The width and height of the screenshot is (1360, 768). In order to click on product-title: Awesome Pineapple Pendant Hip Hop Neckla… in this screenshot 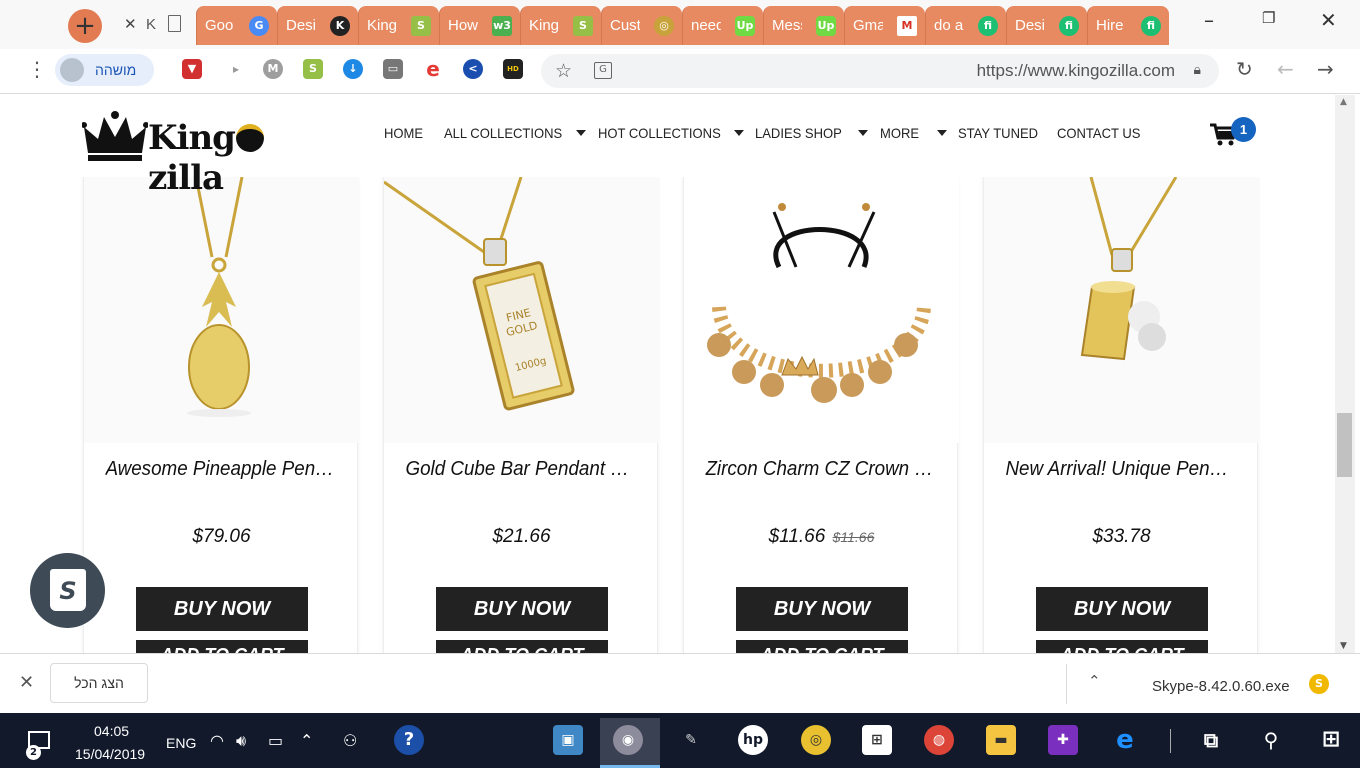, I will do `click(221, 469)`.